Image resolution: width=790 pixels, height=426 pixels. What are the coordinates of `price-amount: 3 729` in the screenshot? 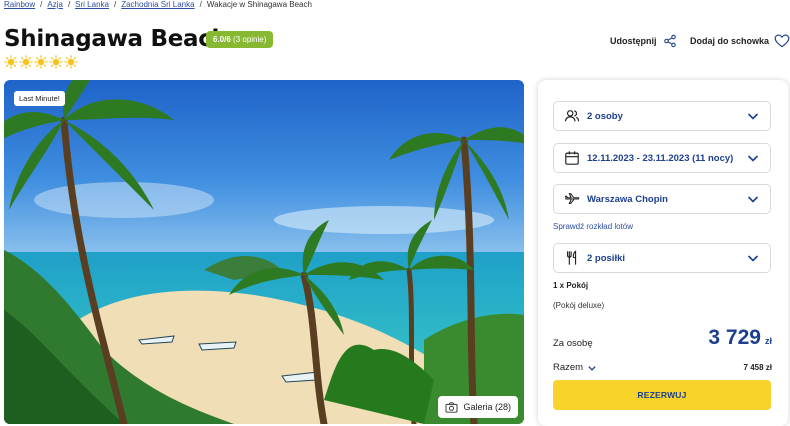 It's located at (734, 337).